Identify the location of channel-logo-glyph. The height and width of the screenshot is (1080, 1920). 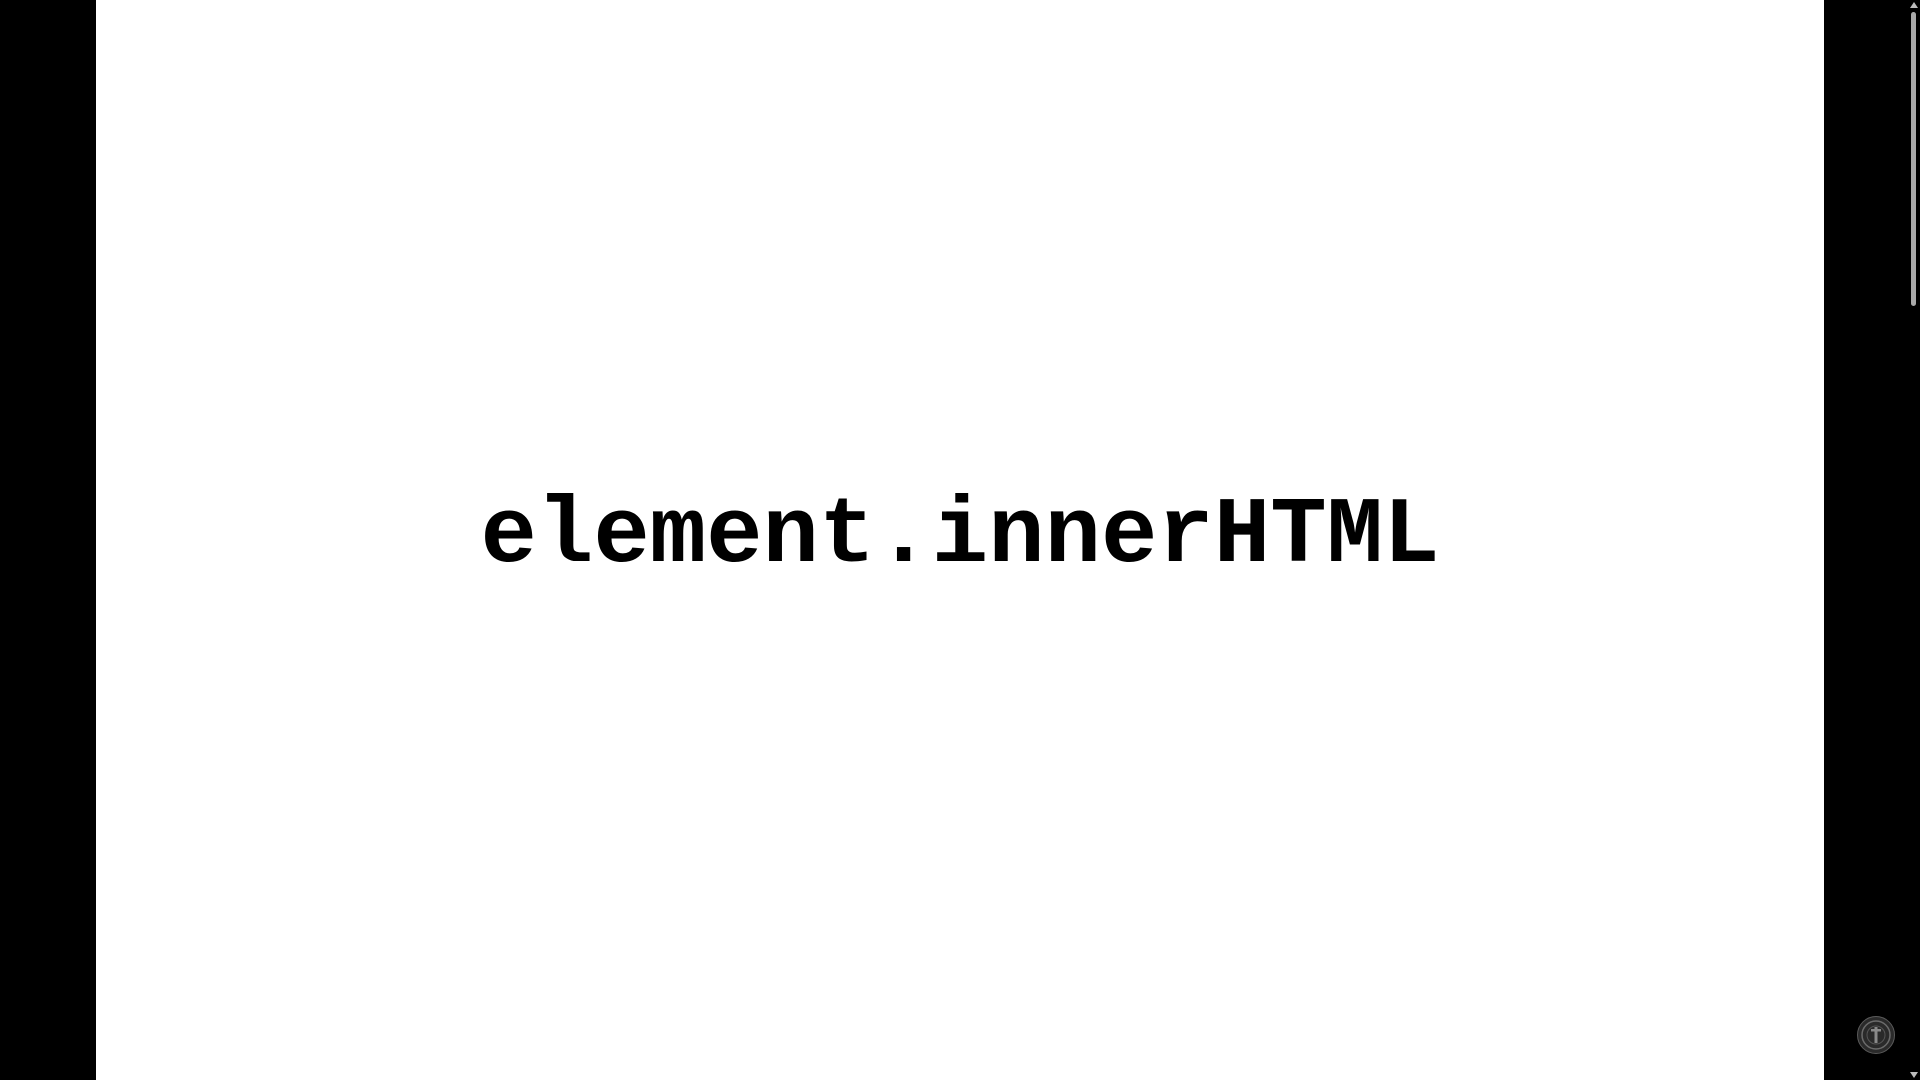
(1876, 1035).